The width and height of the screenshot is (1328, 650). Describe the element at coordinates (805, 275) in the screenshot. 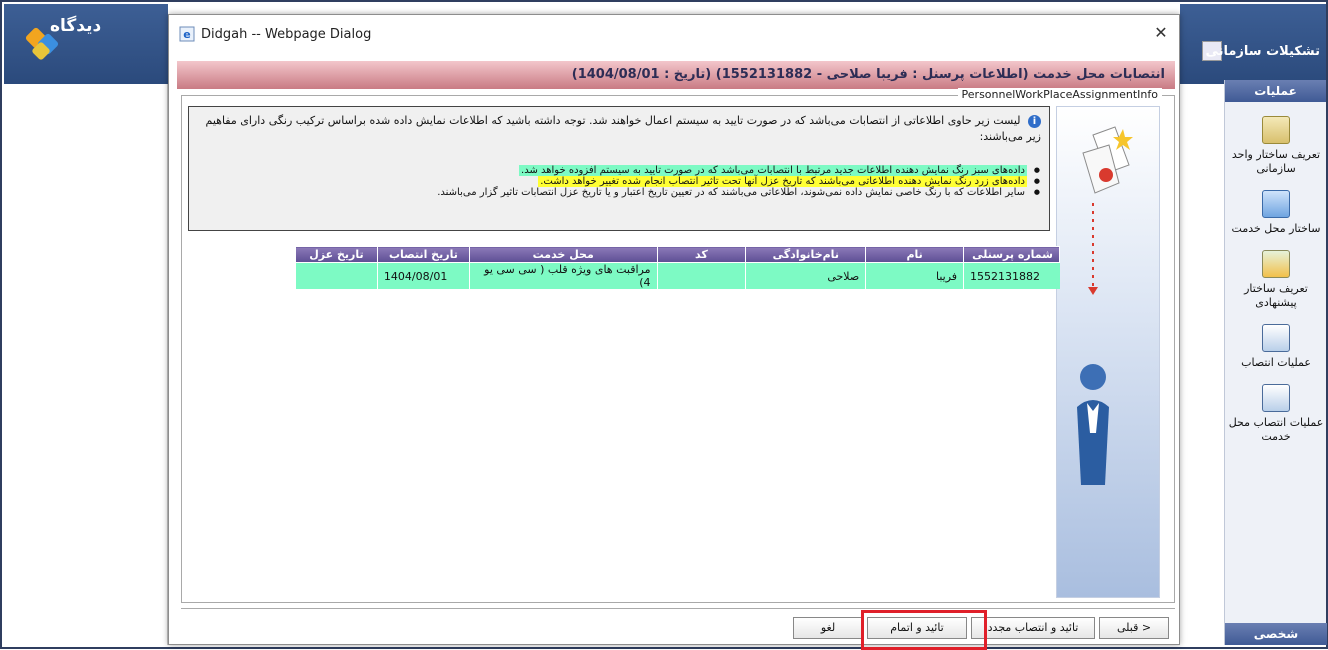

I see `cell-last-name: صلاحی` at that location.